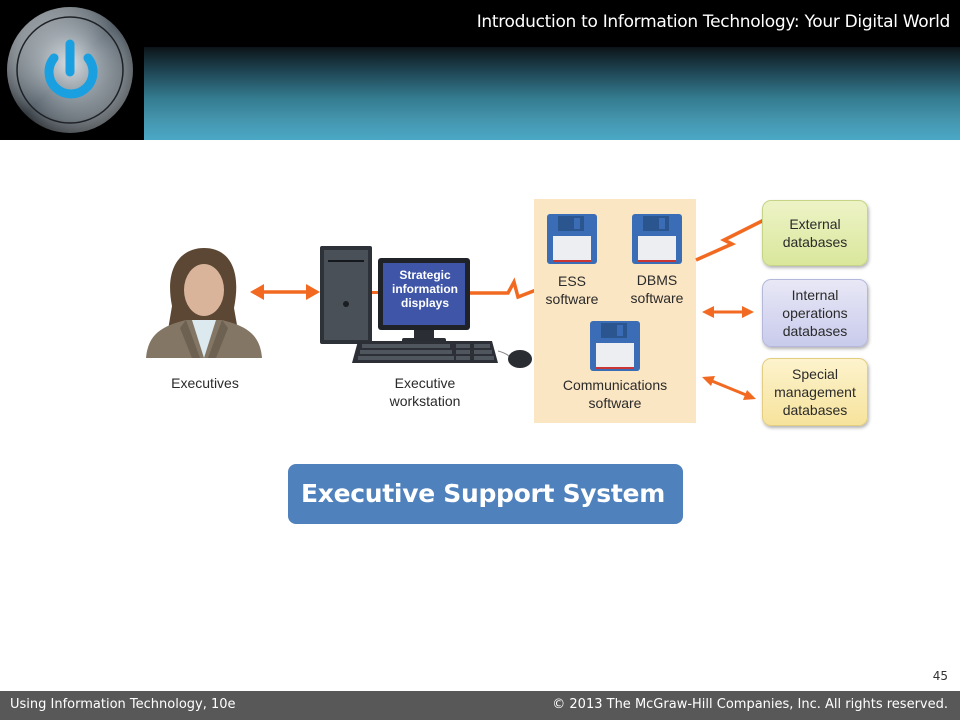  What do you see at coordinates (123, 704) in the screenshot?
I see `footer-book-title: Using Information Technology, 10e` at bounding box center [123, 704].